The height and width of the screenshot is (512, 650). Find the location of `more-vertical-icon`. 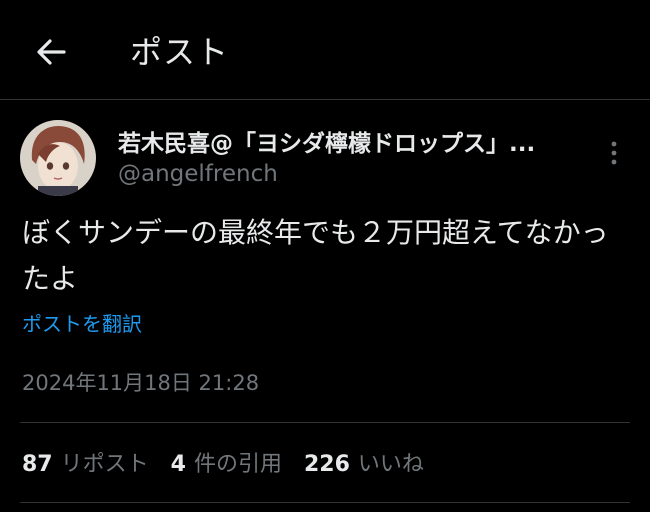

more-vertical-icon is located at coordinates (614, 153).